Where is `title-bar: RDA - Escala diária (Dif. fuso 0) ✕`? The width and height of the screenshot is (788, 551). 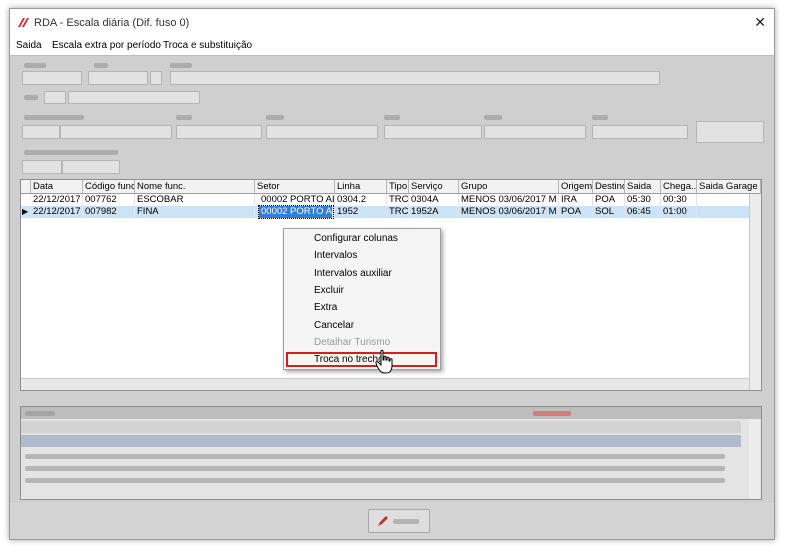
title-bar: RDA - Escala diária (Dif. fuso 0) ✕ is located at coordinates (392, 23).